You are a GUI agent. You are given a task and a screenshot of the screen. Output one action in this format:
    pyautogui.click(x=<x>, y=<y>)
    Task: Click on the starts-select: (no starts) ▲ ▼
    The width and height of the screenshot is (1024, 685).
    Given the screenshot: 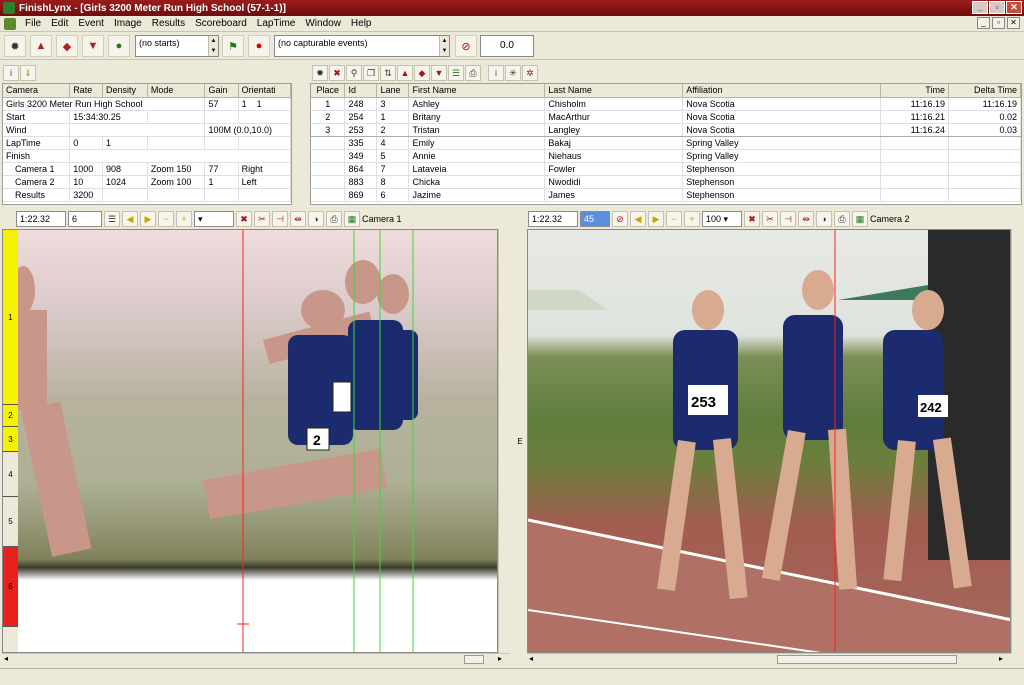 What is the action you would take?
    pyautogui.click(x=177, y=46)
    